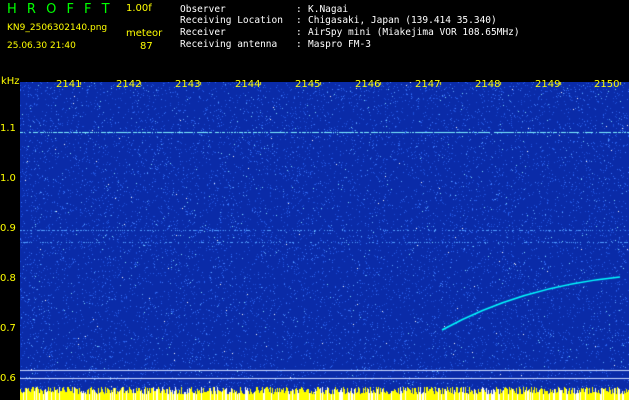  Describe the element at coordinates (328, 9) in the screenshot. I see `info-value: K.Nagai` at that location.